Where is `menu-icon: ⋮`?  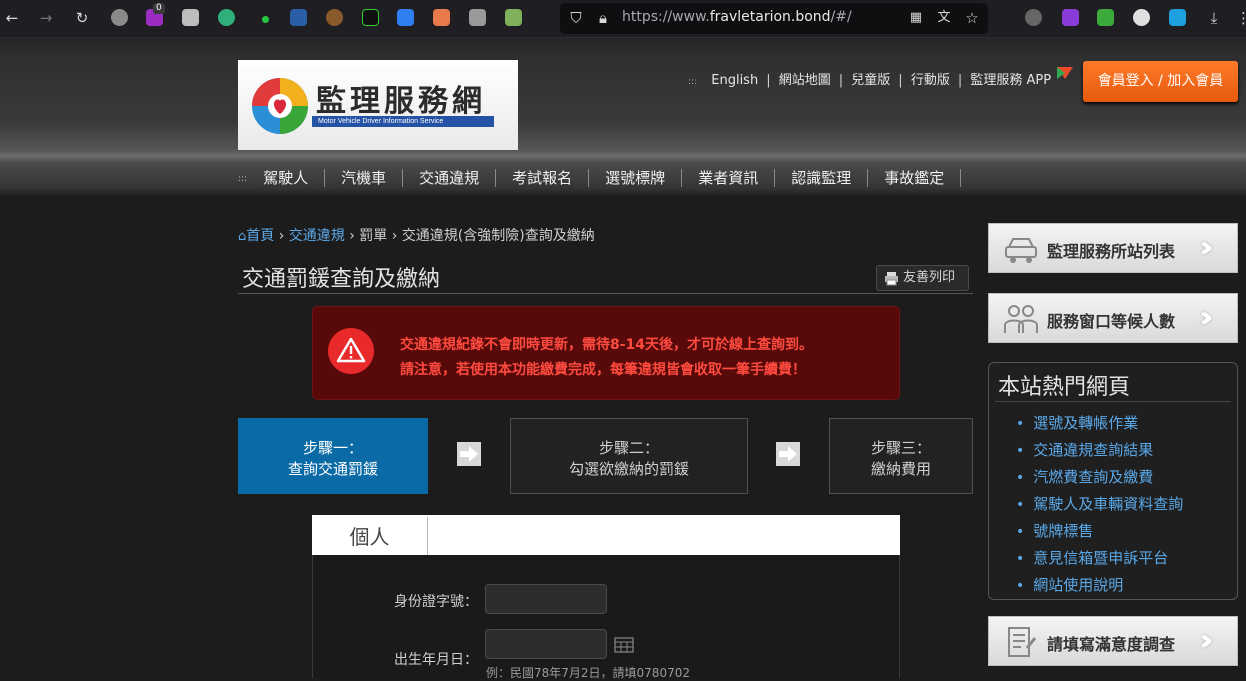
menu-icon: ⋮ is located at coordinates (1241, 18).